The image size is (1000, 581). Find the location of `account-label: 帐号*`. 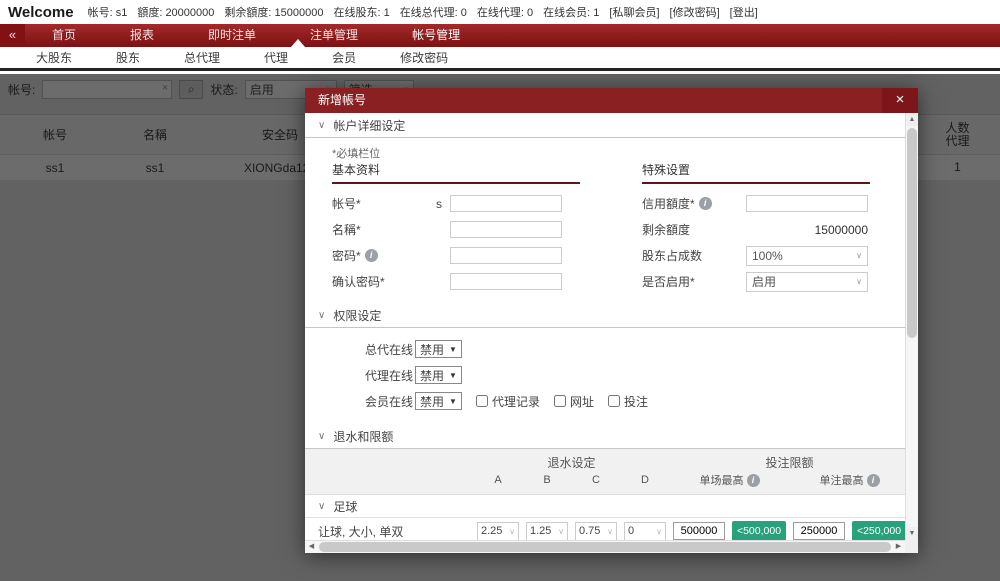

account-label: 帐号* is located at coordinates (346, 204).